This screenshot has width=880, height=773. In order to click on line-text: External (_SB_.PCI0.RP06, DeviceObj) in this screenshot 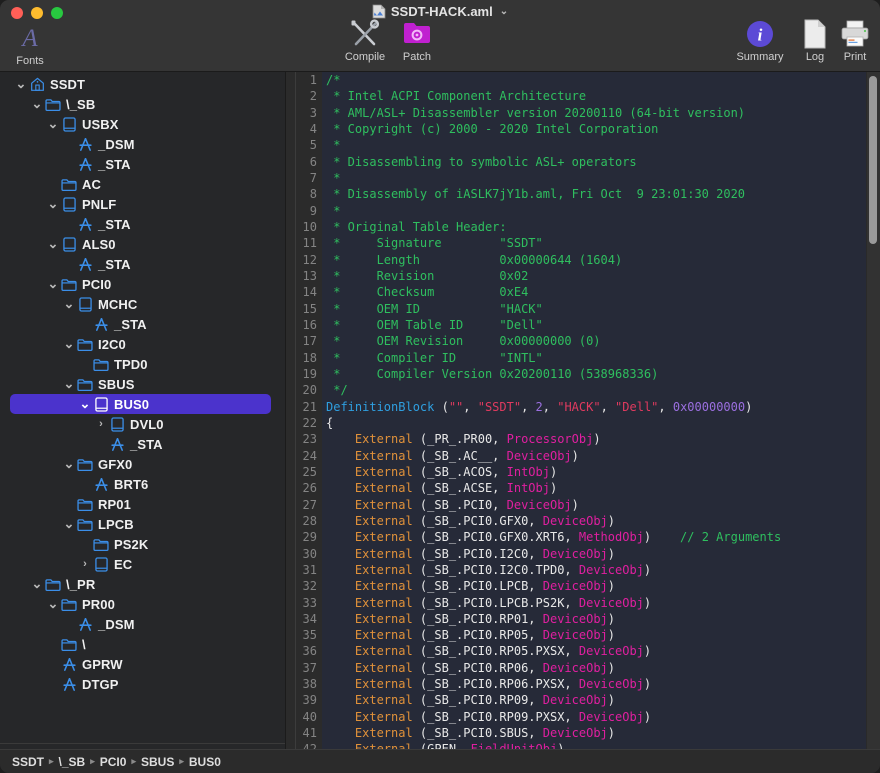, I will do `click(468, 668)`.